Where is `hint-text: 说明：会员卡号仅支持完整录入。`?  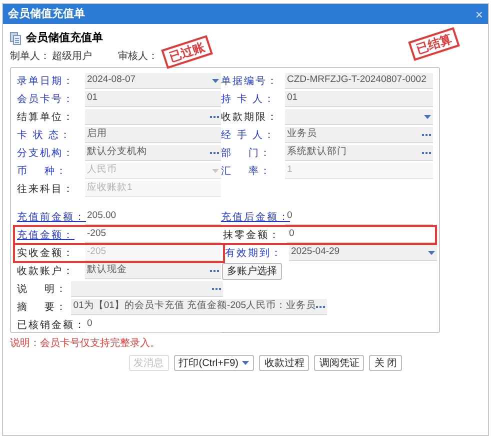
hint-text: 说明：会员卡号仅支持完整录入。 is located at coordinates (85, 343).